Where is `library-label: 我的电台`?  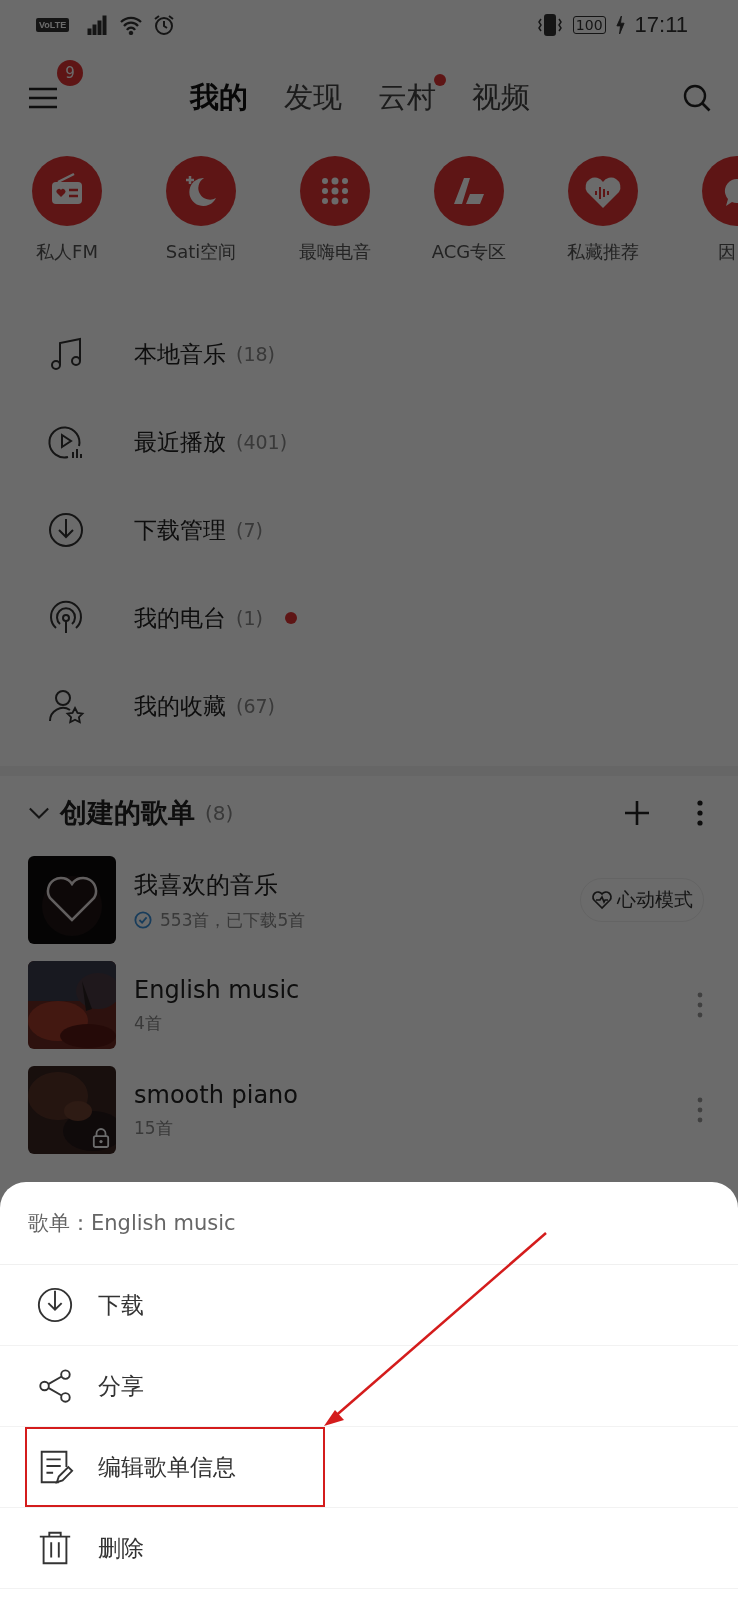 library-label: 我的电台 is located at coordinates (180, 618).